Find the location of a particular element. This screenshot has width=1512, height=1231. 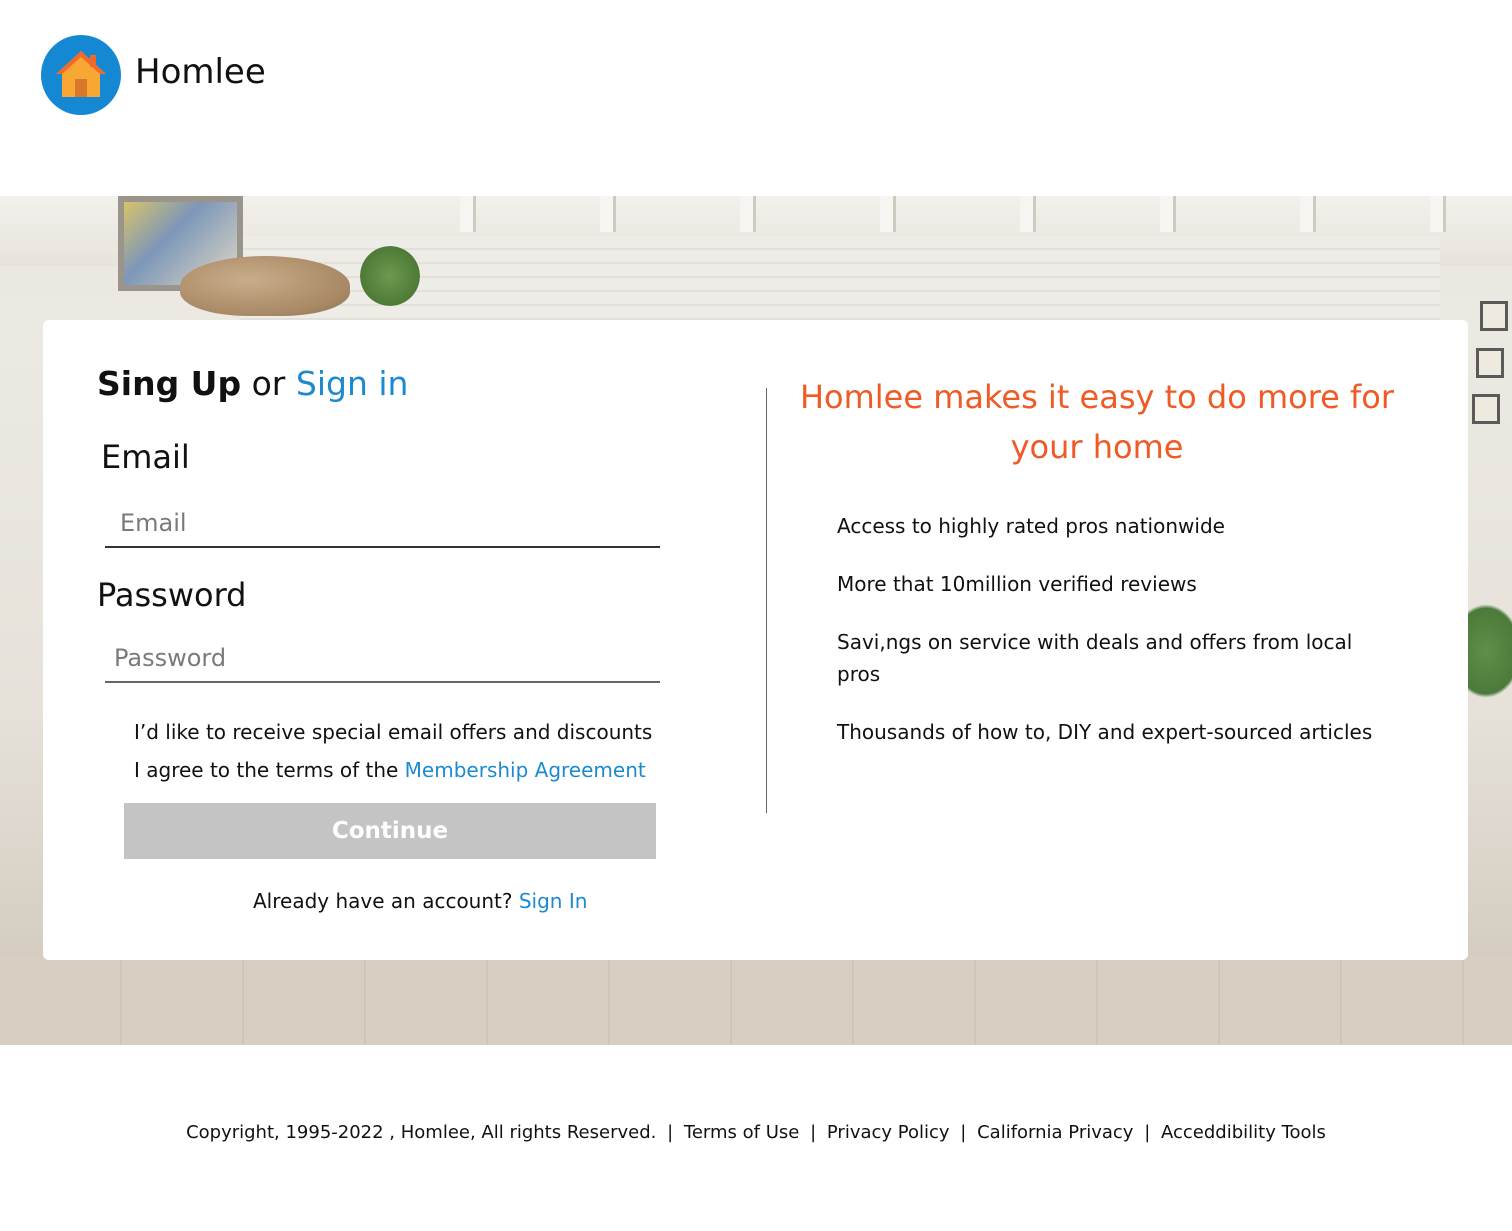

already-account-text: Already have an account? is located at coordinates (383, 901).